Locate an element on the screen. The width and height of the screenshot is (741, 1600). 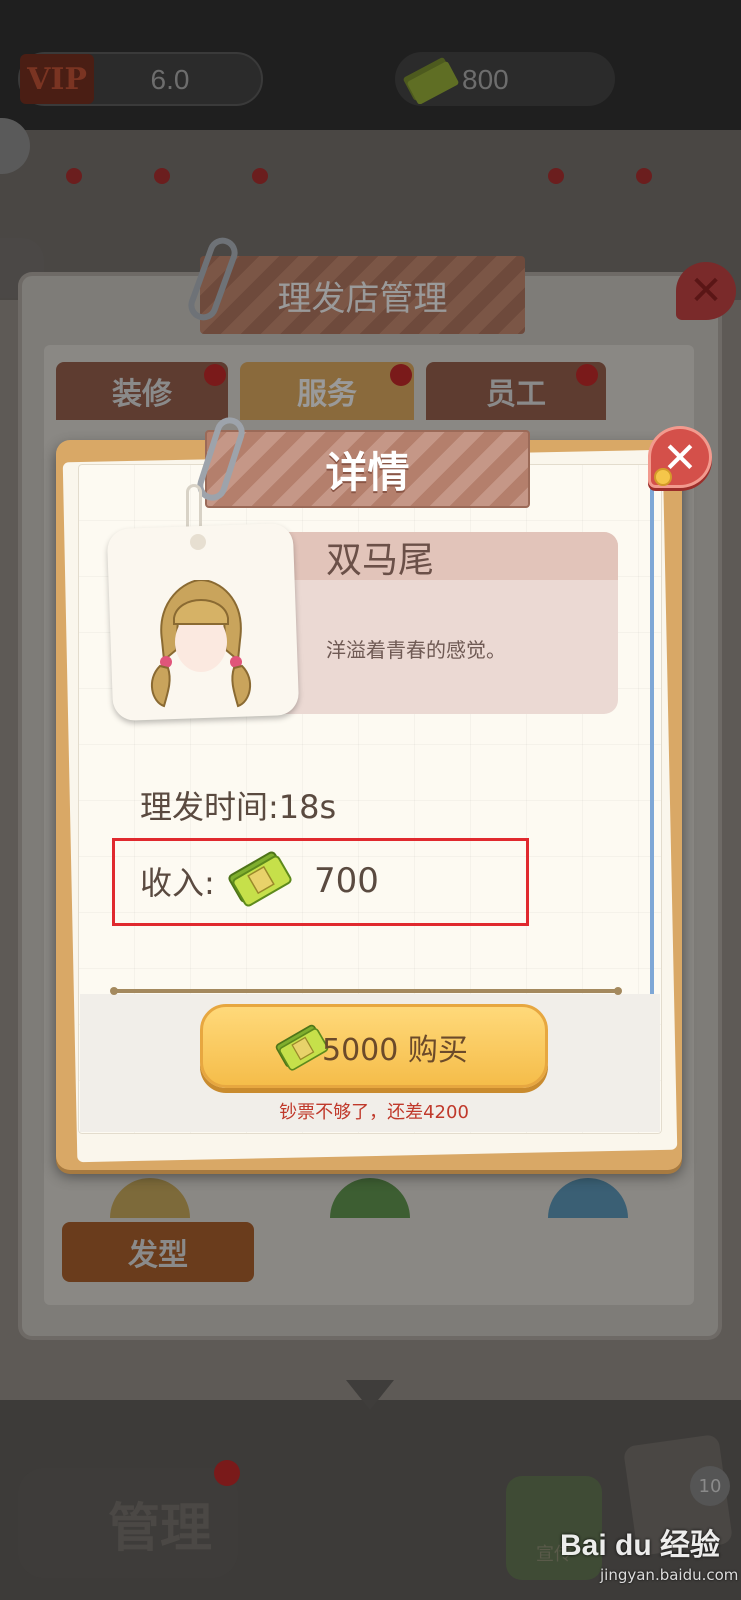
close-icon: ✕ is located at coordinates (706, 291).